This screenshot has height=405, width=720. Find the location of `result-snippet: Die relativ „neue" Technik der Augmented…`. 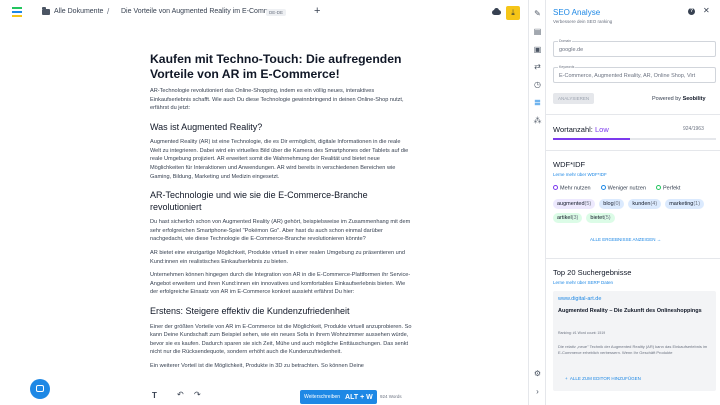

result-snippet: Die relativ „neue" Technik der Augmented… is located at coordinates (633, 349).